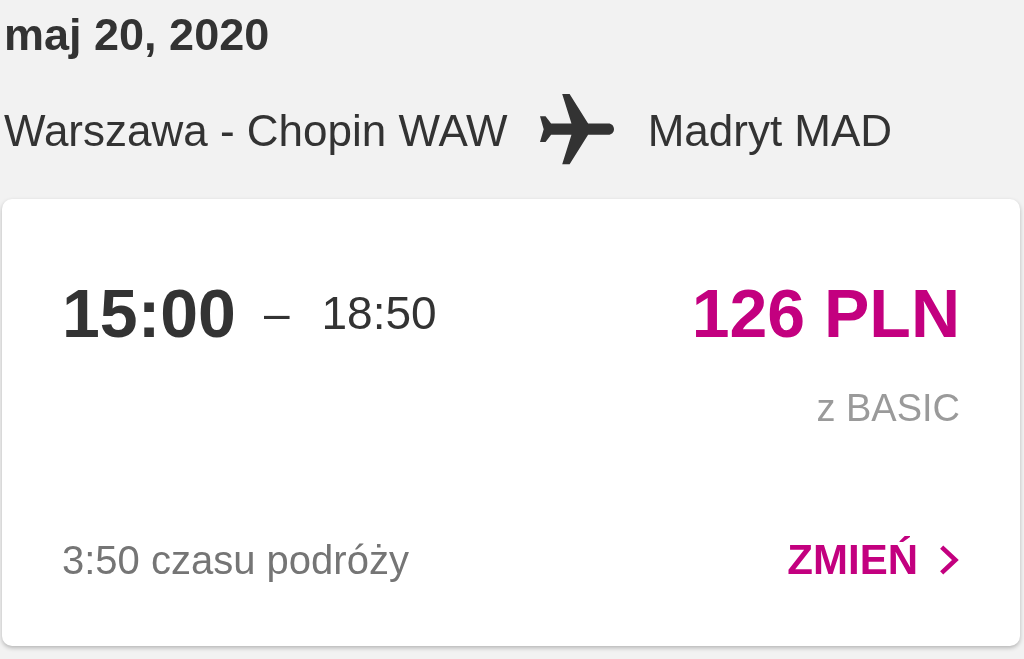 The width and height of the screenshot is (1024, 659). I want to click on destination-airport: Madryt MAD, so click(770, 131).